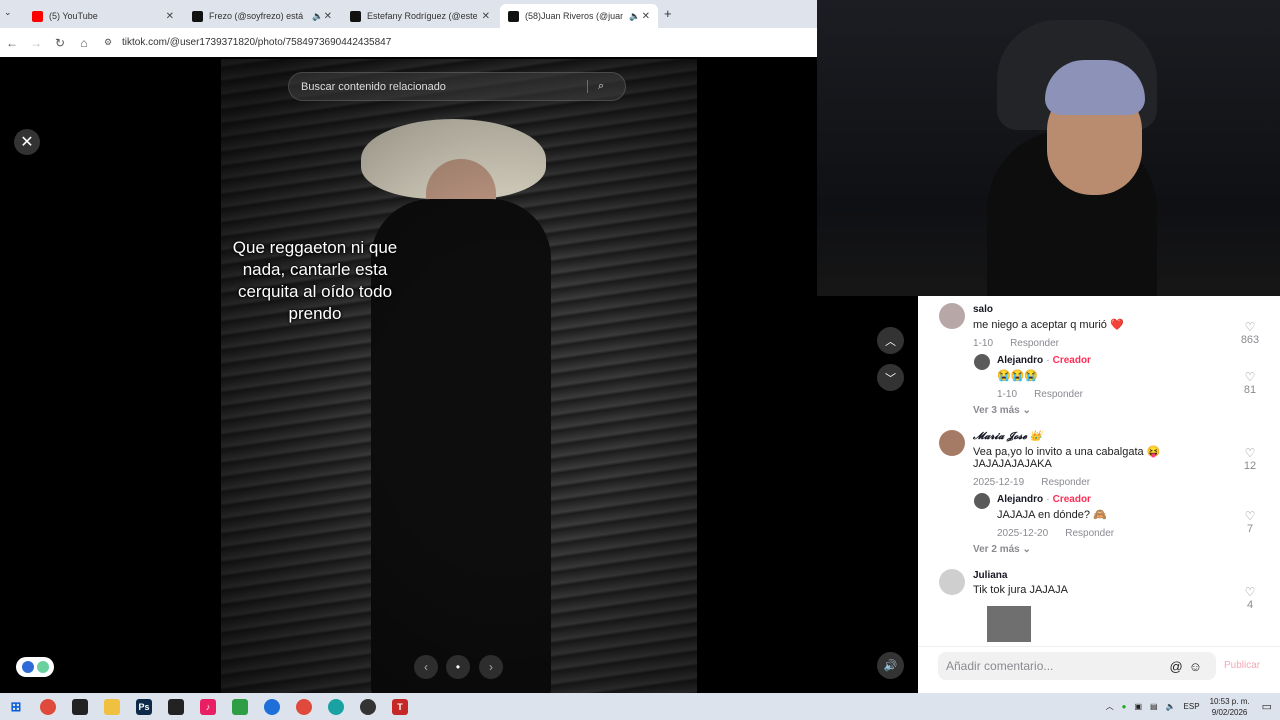 The width and height of the screenshot is (1280, 720). What do you see at coordinates (37, 16) in the screenshot?
I see `youtube-icon` at bounding box center [37, 16].